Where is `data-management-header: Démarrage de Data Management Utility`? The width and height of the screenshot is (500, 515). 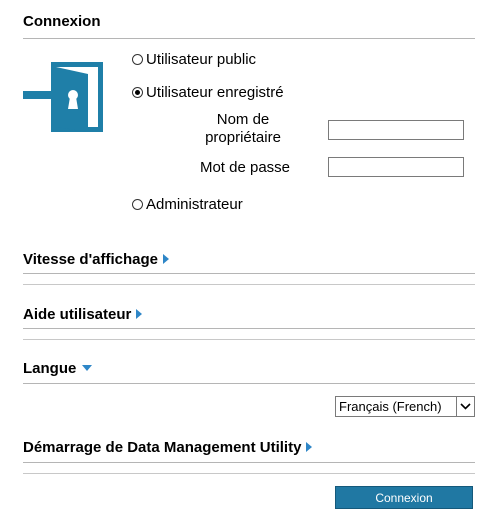 data-management-header: Démarrage de Data Management Utility is located at coordinates (168, 447).